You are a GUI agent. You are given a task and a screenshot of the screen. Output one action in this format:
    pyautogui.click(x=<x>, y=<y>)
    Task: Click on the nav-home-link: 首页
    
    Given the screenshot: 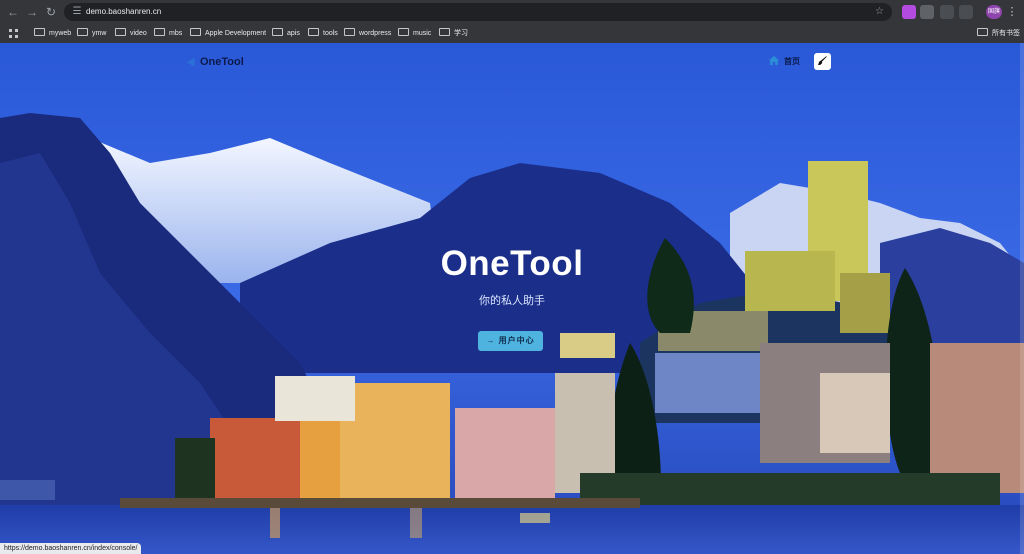 What is the action you would take?
    pyautogui.click(x=784, y=62)
    